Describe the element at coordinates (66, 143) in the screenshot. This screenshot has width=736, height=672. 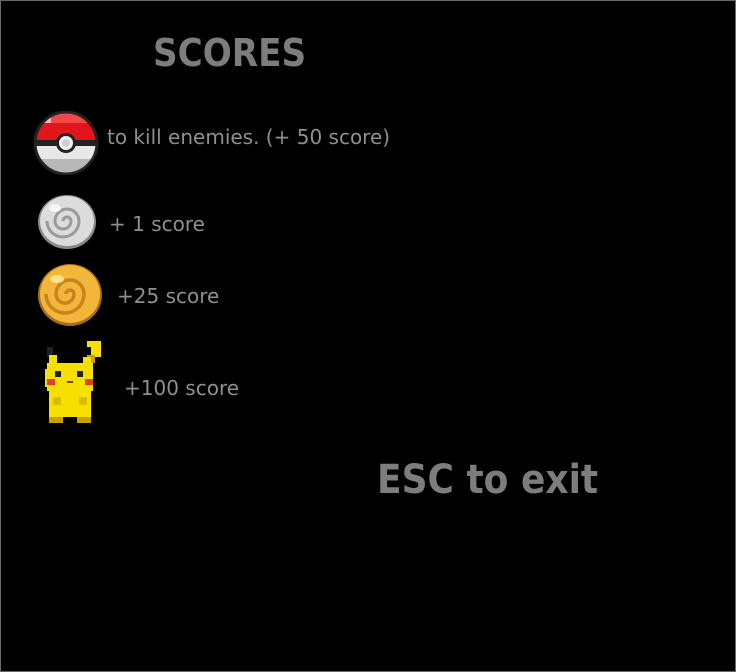
I see `pokeball-icon` at that location.